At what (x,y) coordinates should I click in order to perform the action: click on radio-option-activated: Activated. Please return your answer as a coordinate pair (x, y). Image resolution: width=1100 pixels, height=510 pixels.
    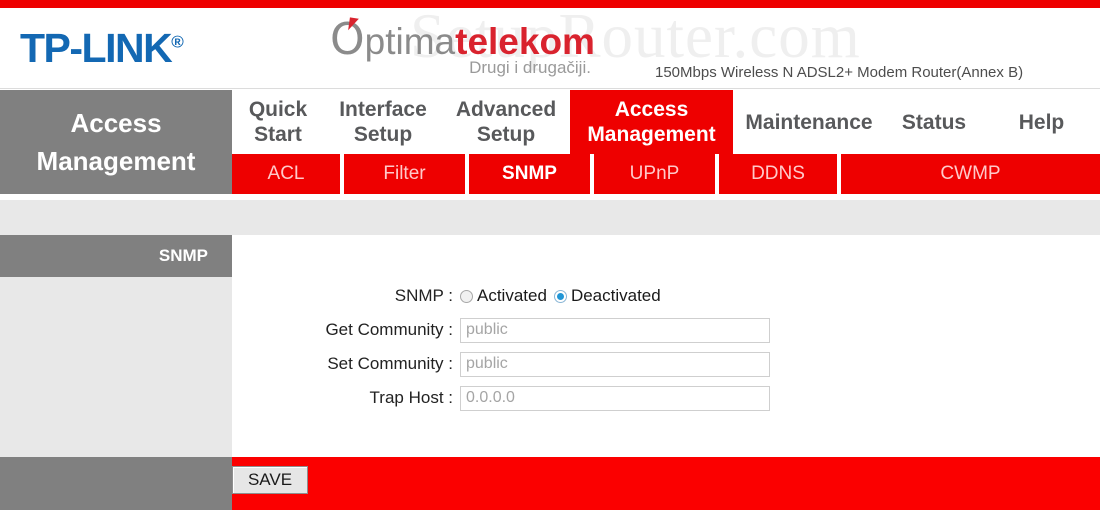
    Looking at the image, I should click on (503, 296).